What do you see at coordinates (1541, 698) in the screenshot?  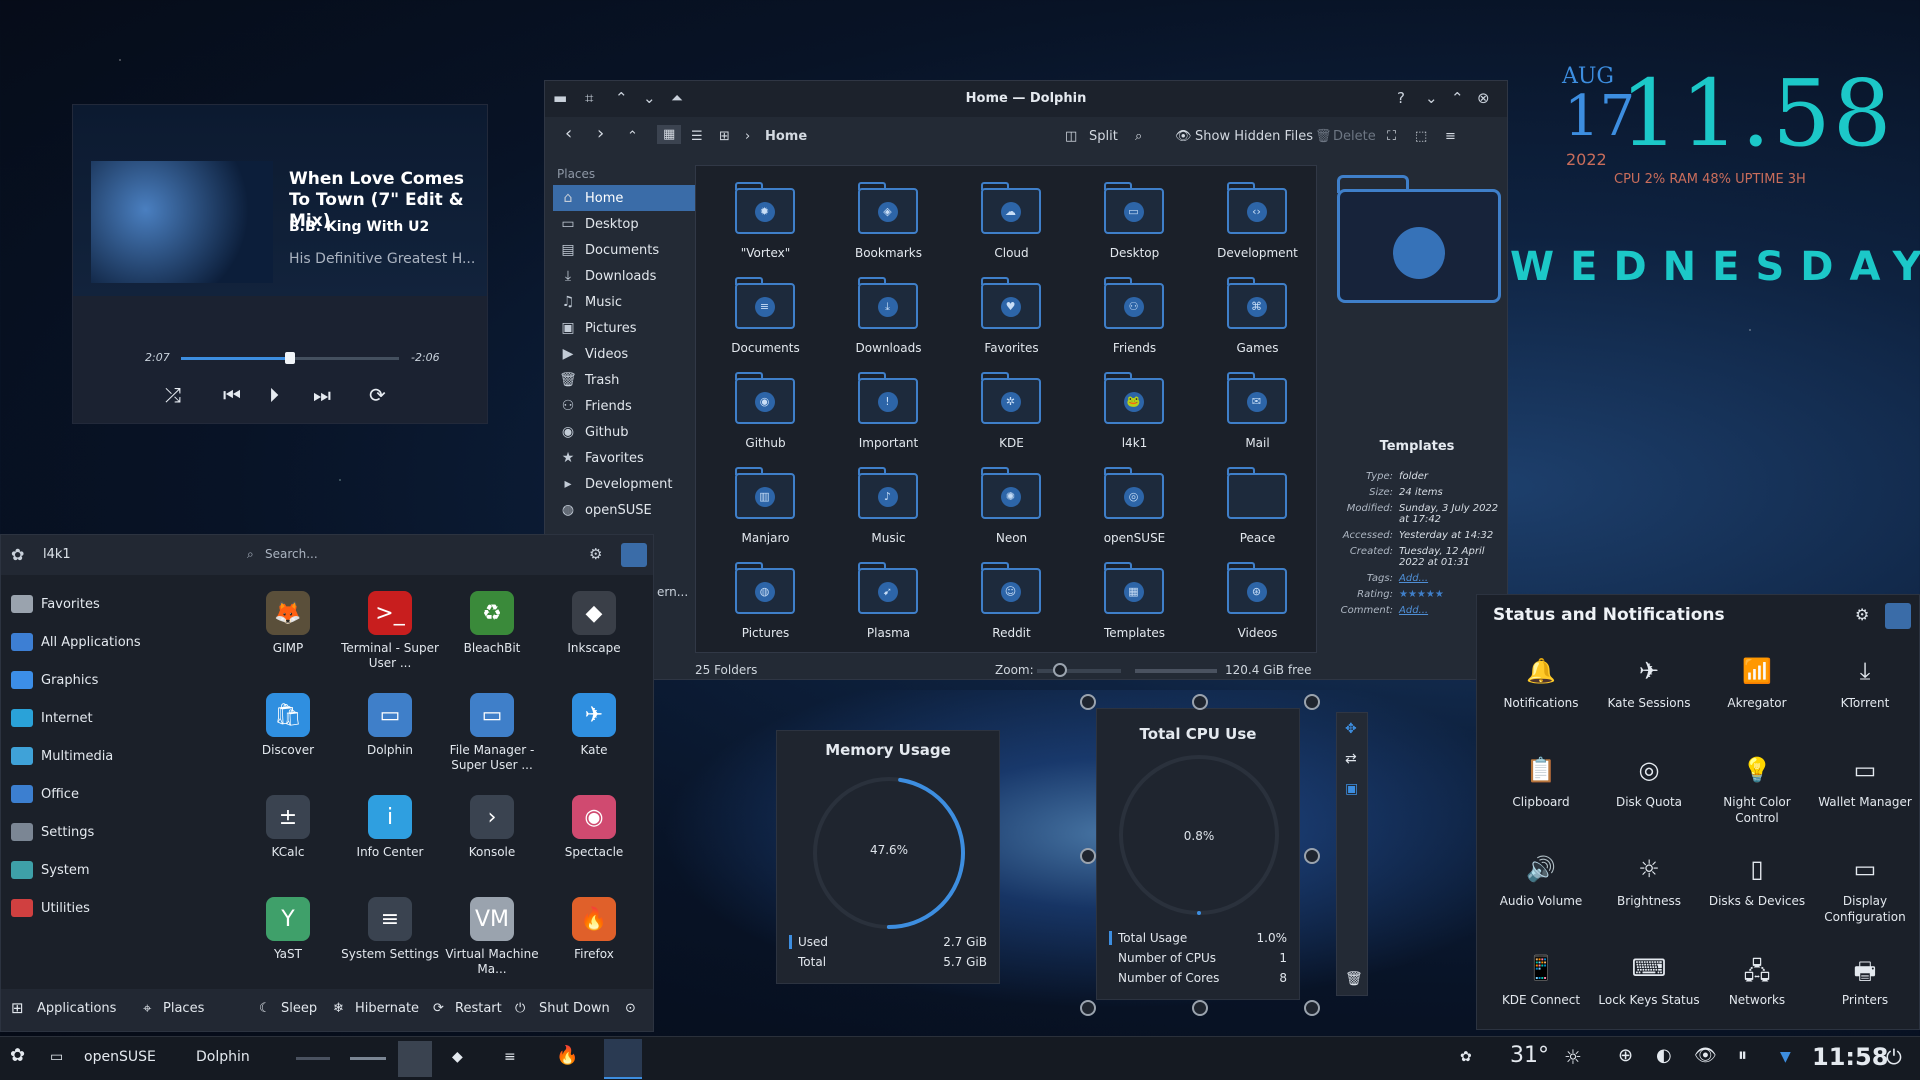 I see `tray-item: 🔔 Notifications` at bounding box center [1541, 698].